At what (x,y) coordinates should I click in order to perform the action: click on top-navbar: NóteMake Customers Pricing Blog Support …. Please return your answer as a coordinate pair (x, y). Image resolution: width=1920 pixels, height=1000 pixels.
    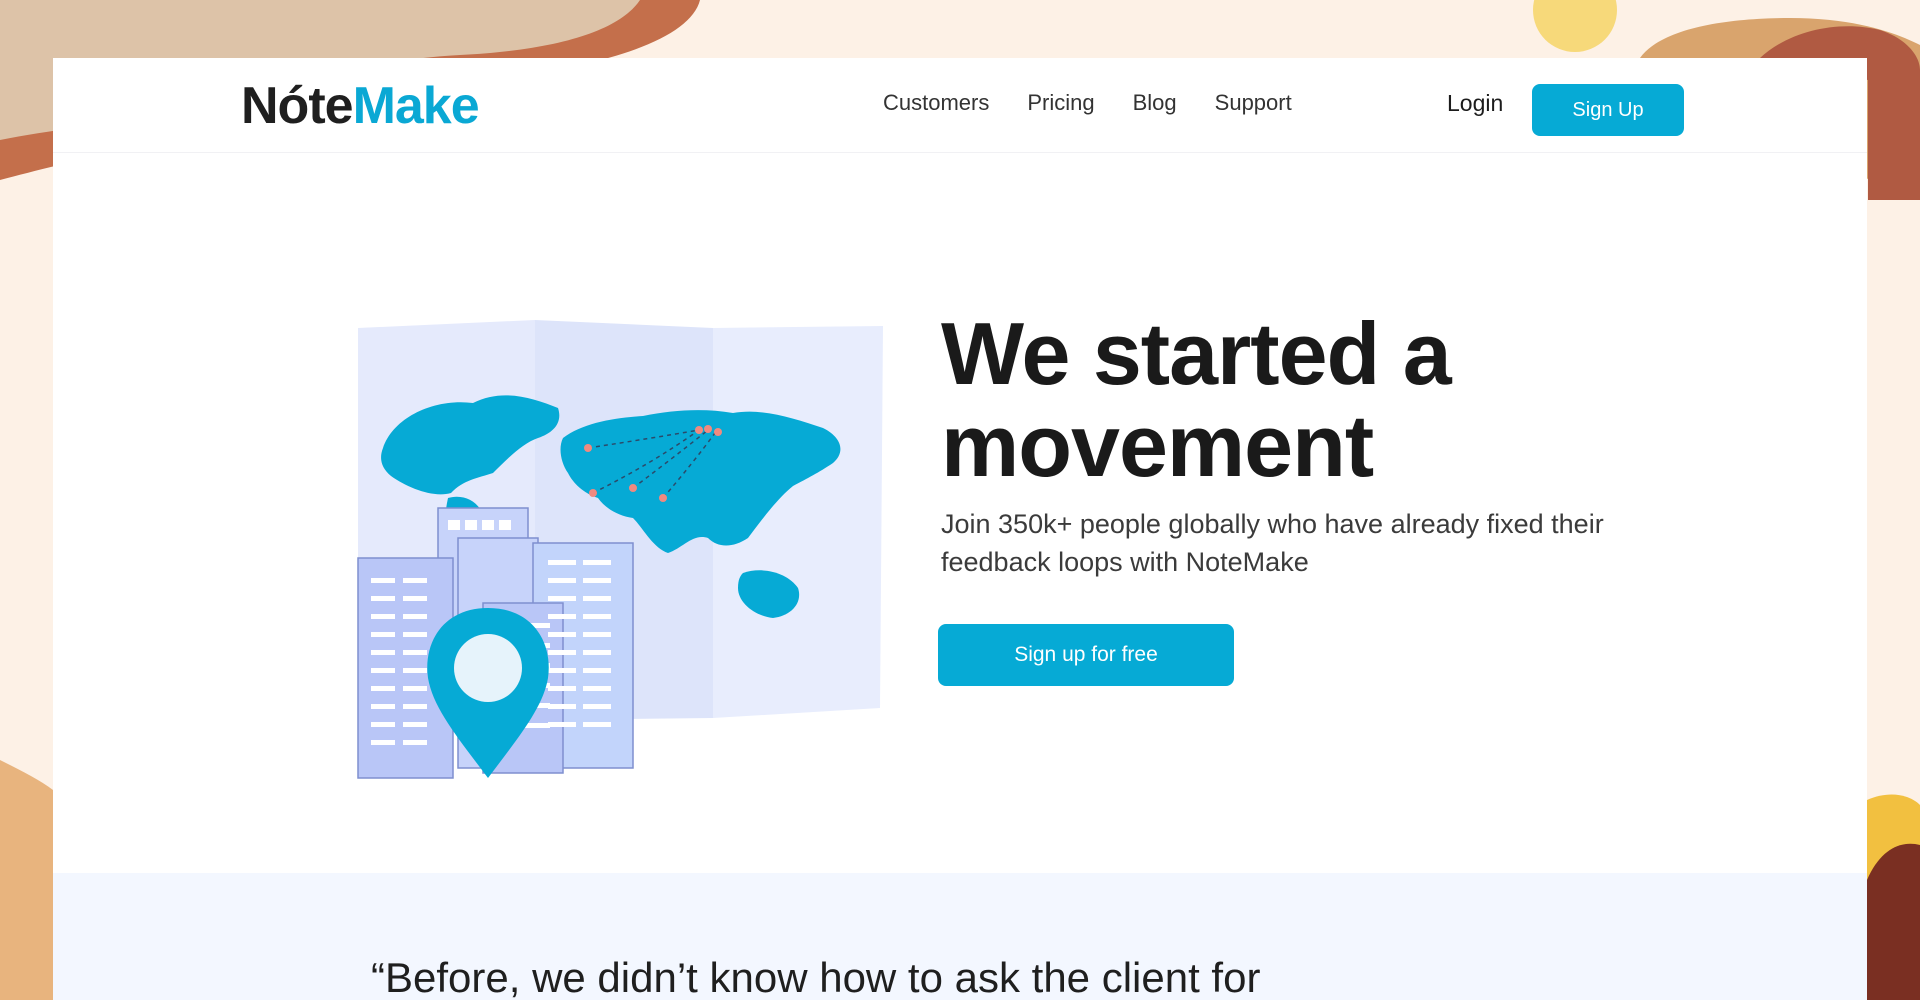
    Looking at the image, I should click on (960, 105).